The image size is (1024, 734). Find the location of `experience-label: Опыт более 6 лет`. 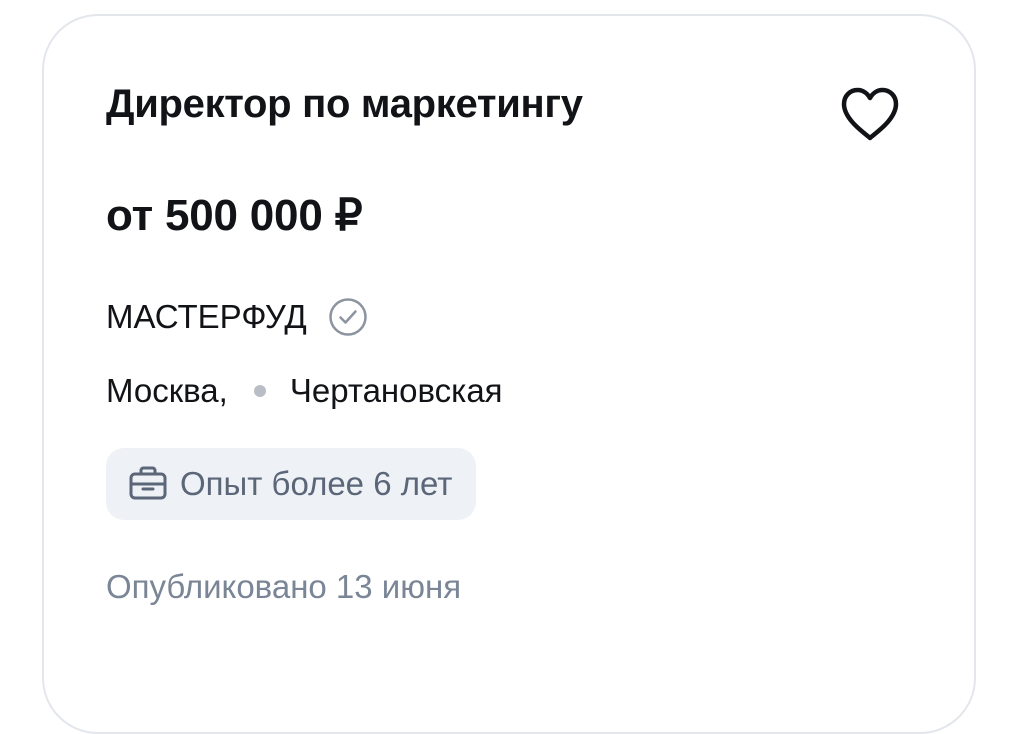

experience-label: Опыт более 6 лет is located at coordinates (316, 483).